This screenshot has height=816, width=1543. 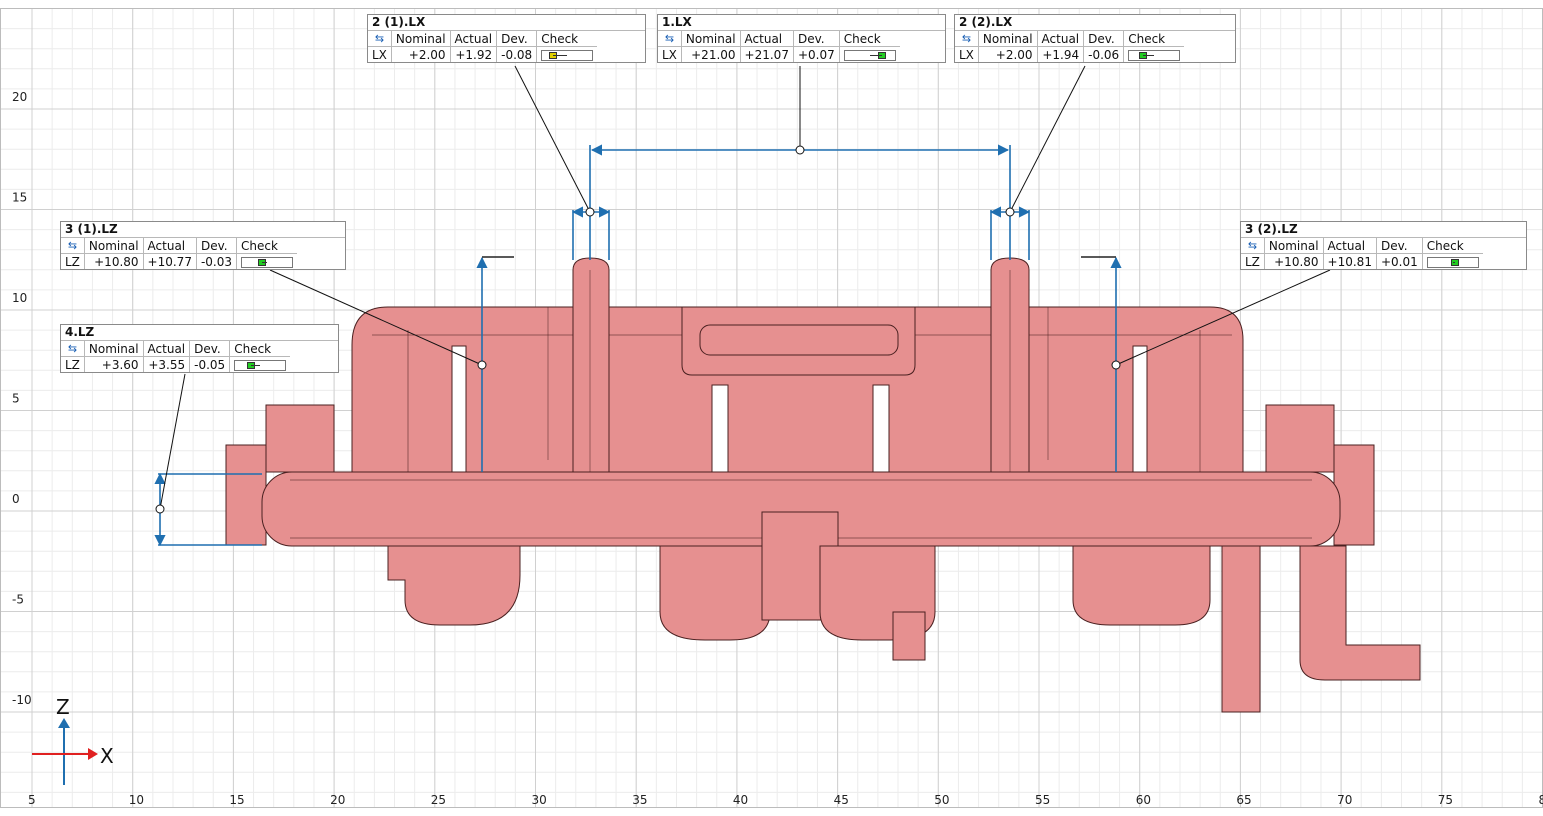 I want to click on callout-title: 3 (2).LZ, so click(x=1383, y=230).